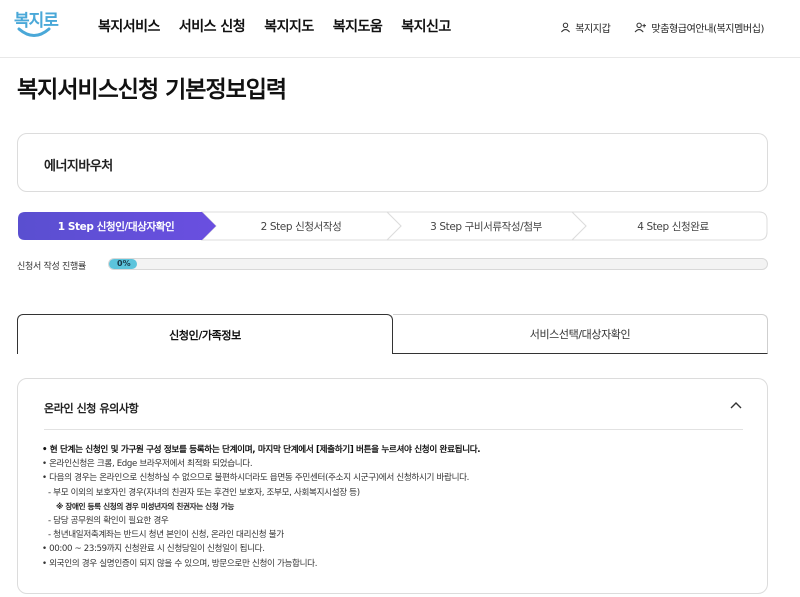  Describe the element at coordinates (486, 227) in the screenshot. I see `step-3-label: 3 Step 구비서류작성/첨부` at that location.